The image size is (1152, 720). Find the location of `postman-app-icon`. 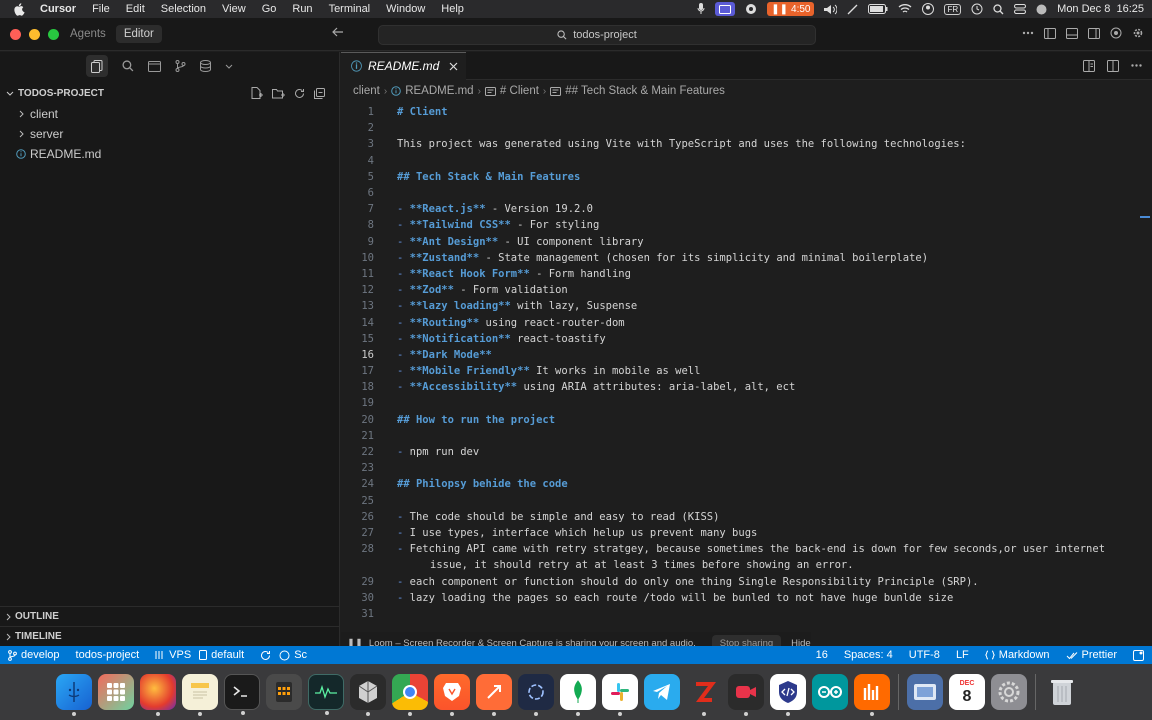

postman-app-icon is located at coordinates (494, 695).